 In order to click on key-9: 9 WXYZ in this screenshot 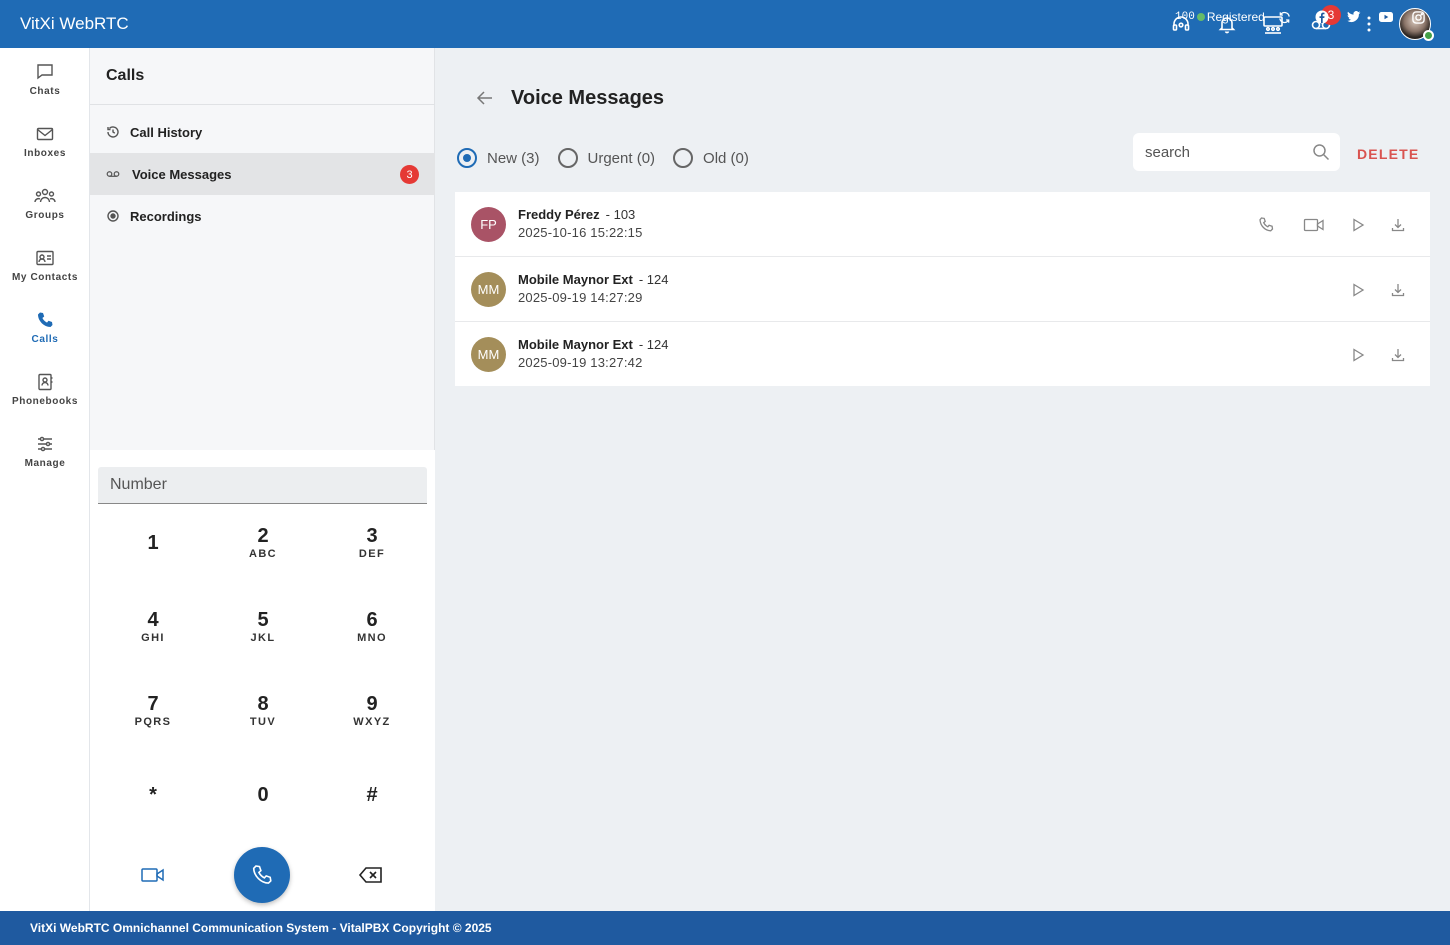, I will do `click(372, 711)`.